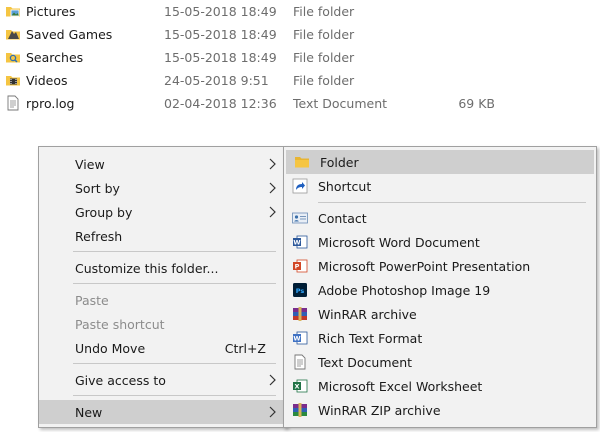  I want to click on menu-item-label: New, so click(89, 412).